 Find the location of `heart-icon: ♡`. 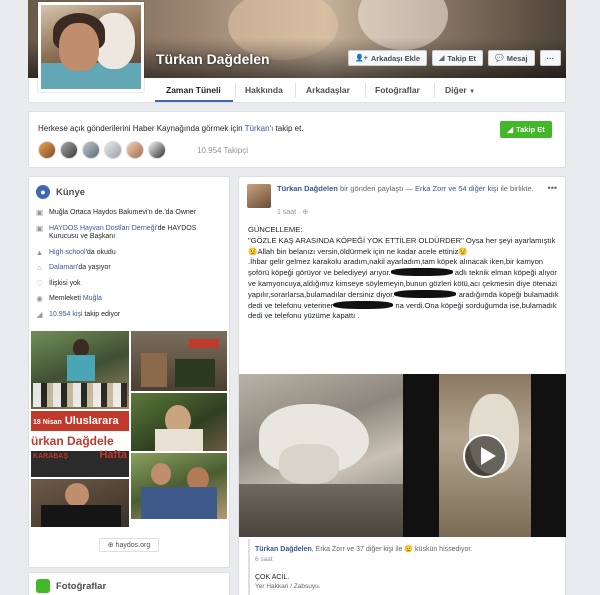

heart-icon: ♡ is located at coordinates (39, 283).